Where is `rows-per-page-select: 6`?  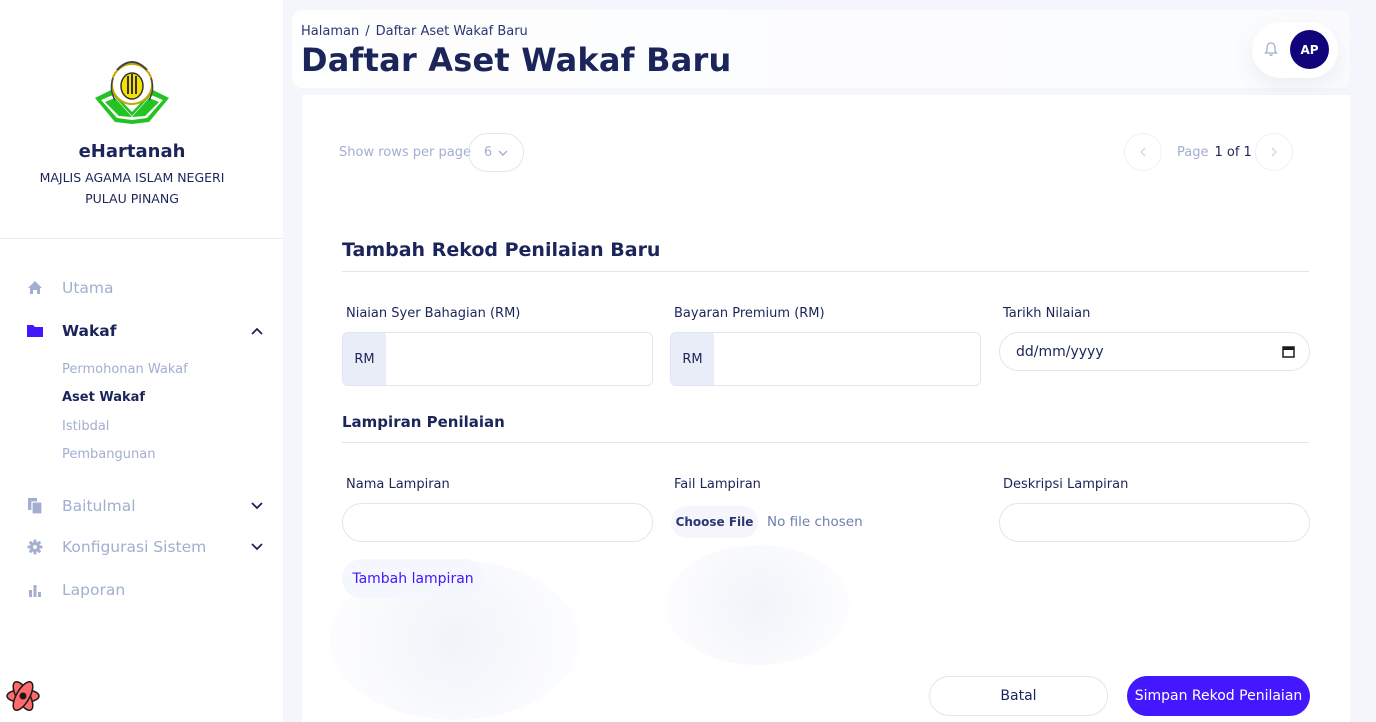 rows-per-page-select: 6 is located at coordinates (496, 152).